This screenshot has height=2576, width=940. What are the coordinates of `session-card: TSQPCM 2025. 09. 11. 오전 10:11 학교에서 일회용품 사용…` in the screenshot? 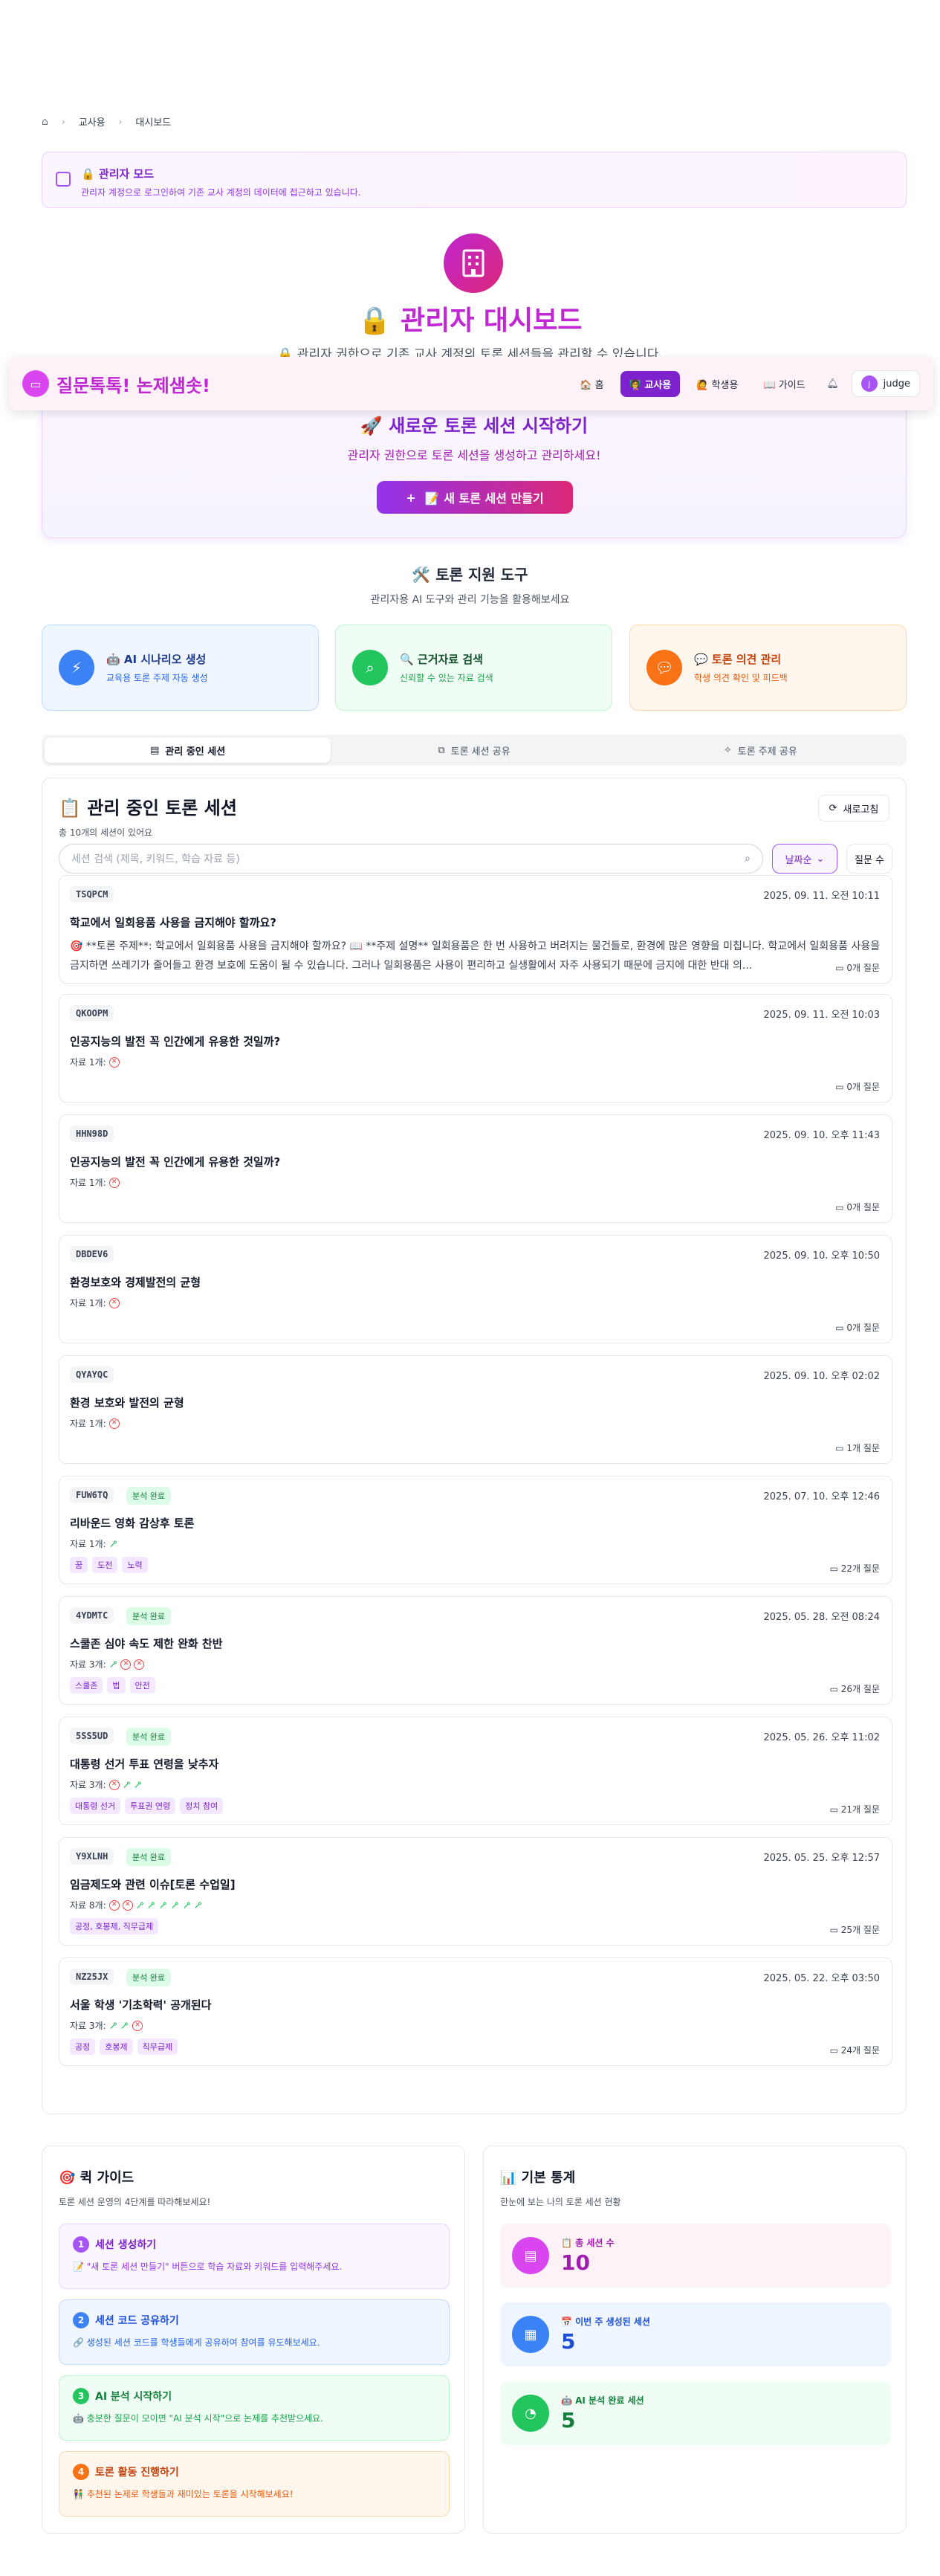 It's located at (476, 929).